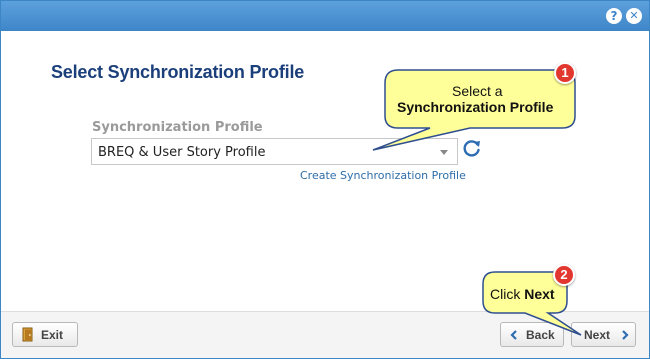 This screenshot has height=359, width=650. I want to click on profile-select-value: BREQ & User Story Profile, so click(182, 152).